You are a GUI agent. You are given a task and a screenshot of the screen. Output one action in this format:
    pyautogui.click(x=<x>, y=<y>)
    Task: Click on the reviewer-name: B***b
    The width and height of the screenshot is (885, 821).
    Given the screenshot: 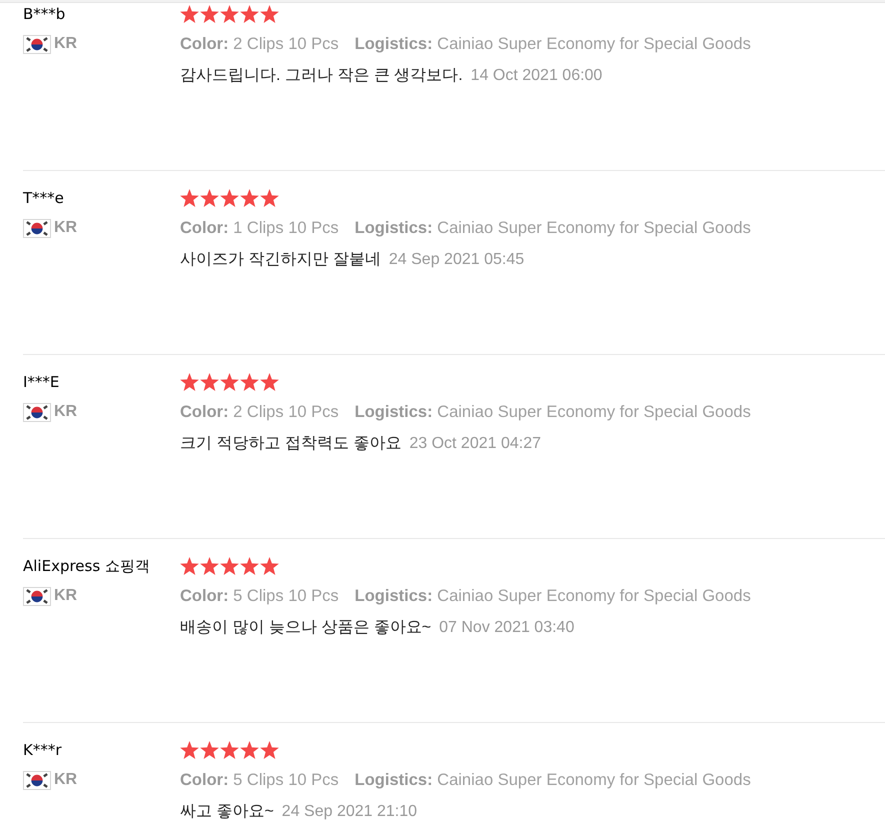 What is the action you would take?
    pyautogui.click(x=44, y=14)
    